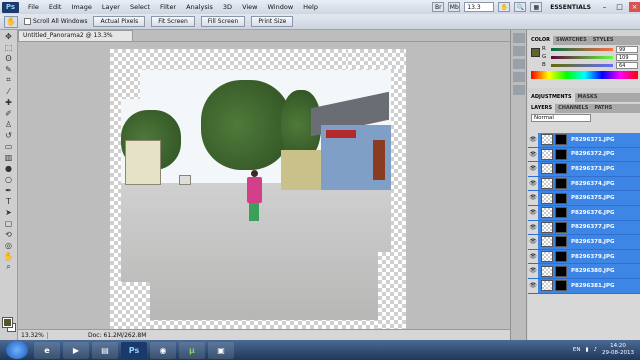 The width and height of the screenshot is (640, 360). Describe the element at coordinates (479, 7) in the screenshot. I see `zoom-level-field: 13.3` at that location.